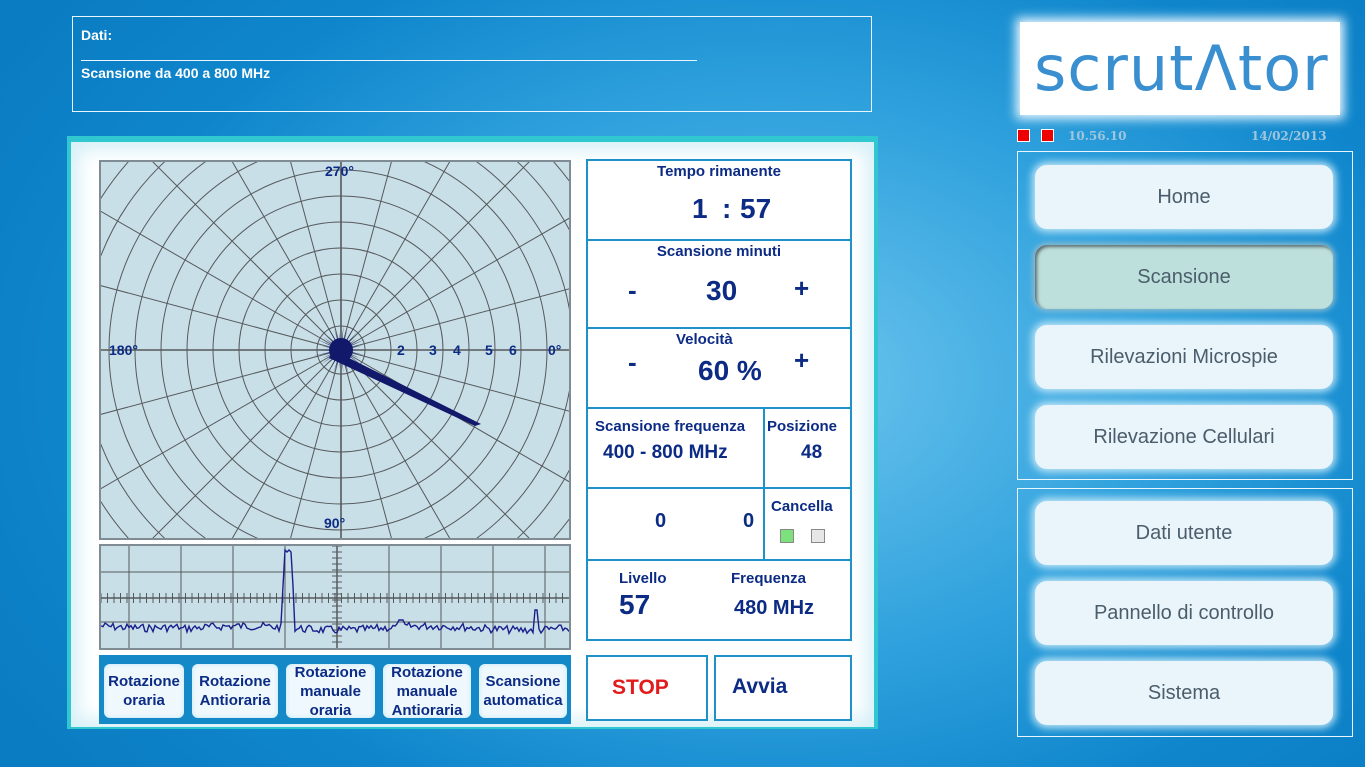  What do you see at coordinates (722, 290) in the screenshot?
I see `scan-minutes-value: 30` at bounding box center [722, 290].